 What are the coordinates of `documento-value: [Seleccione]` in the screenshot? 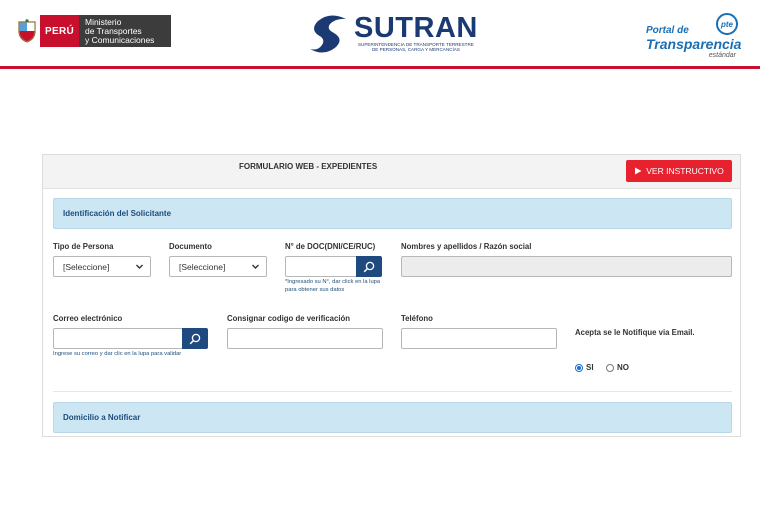 It's located at (202, 266).